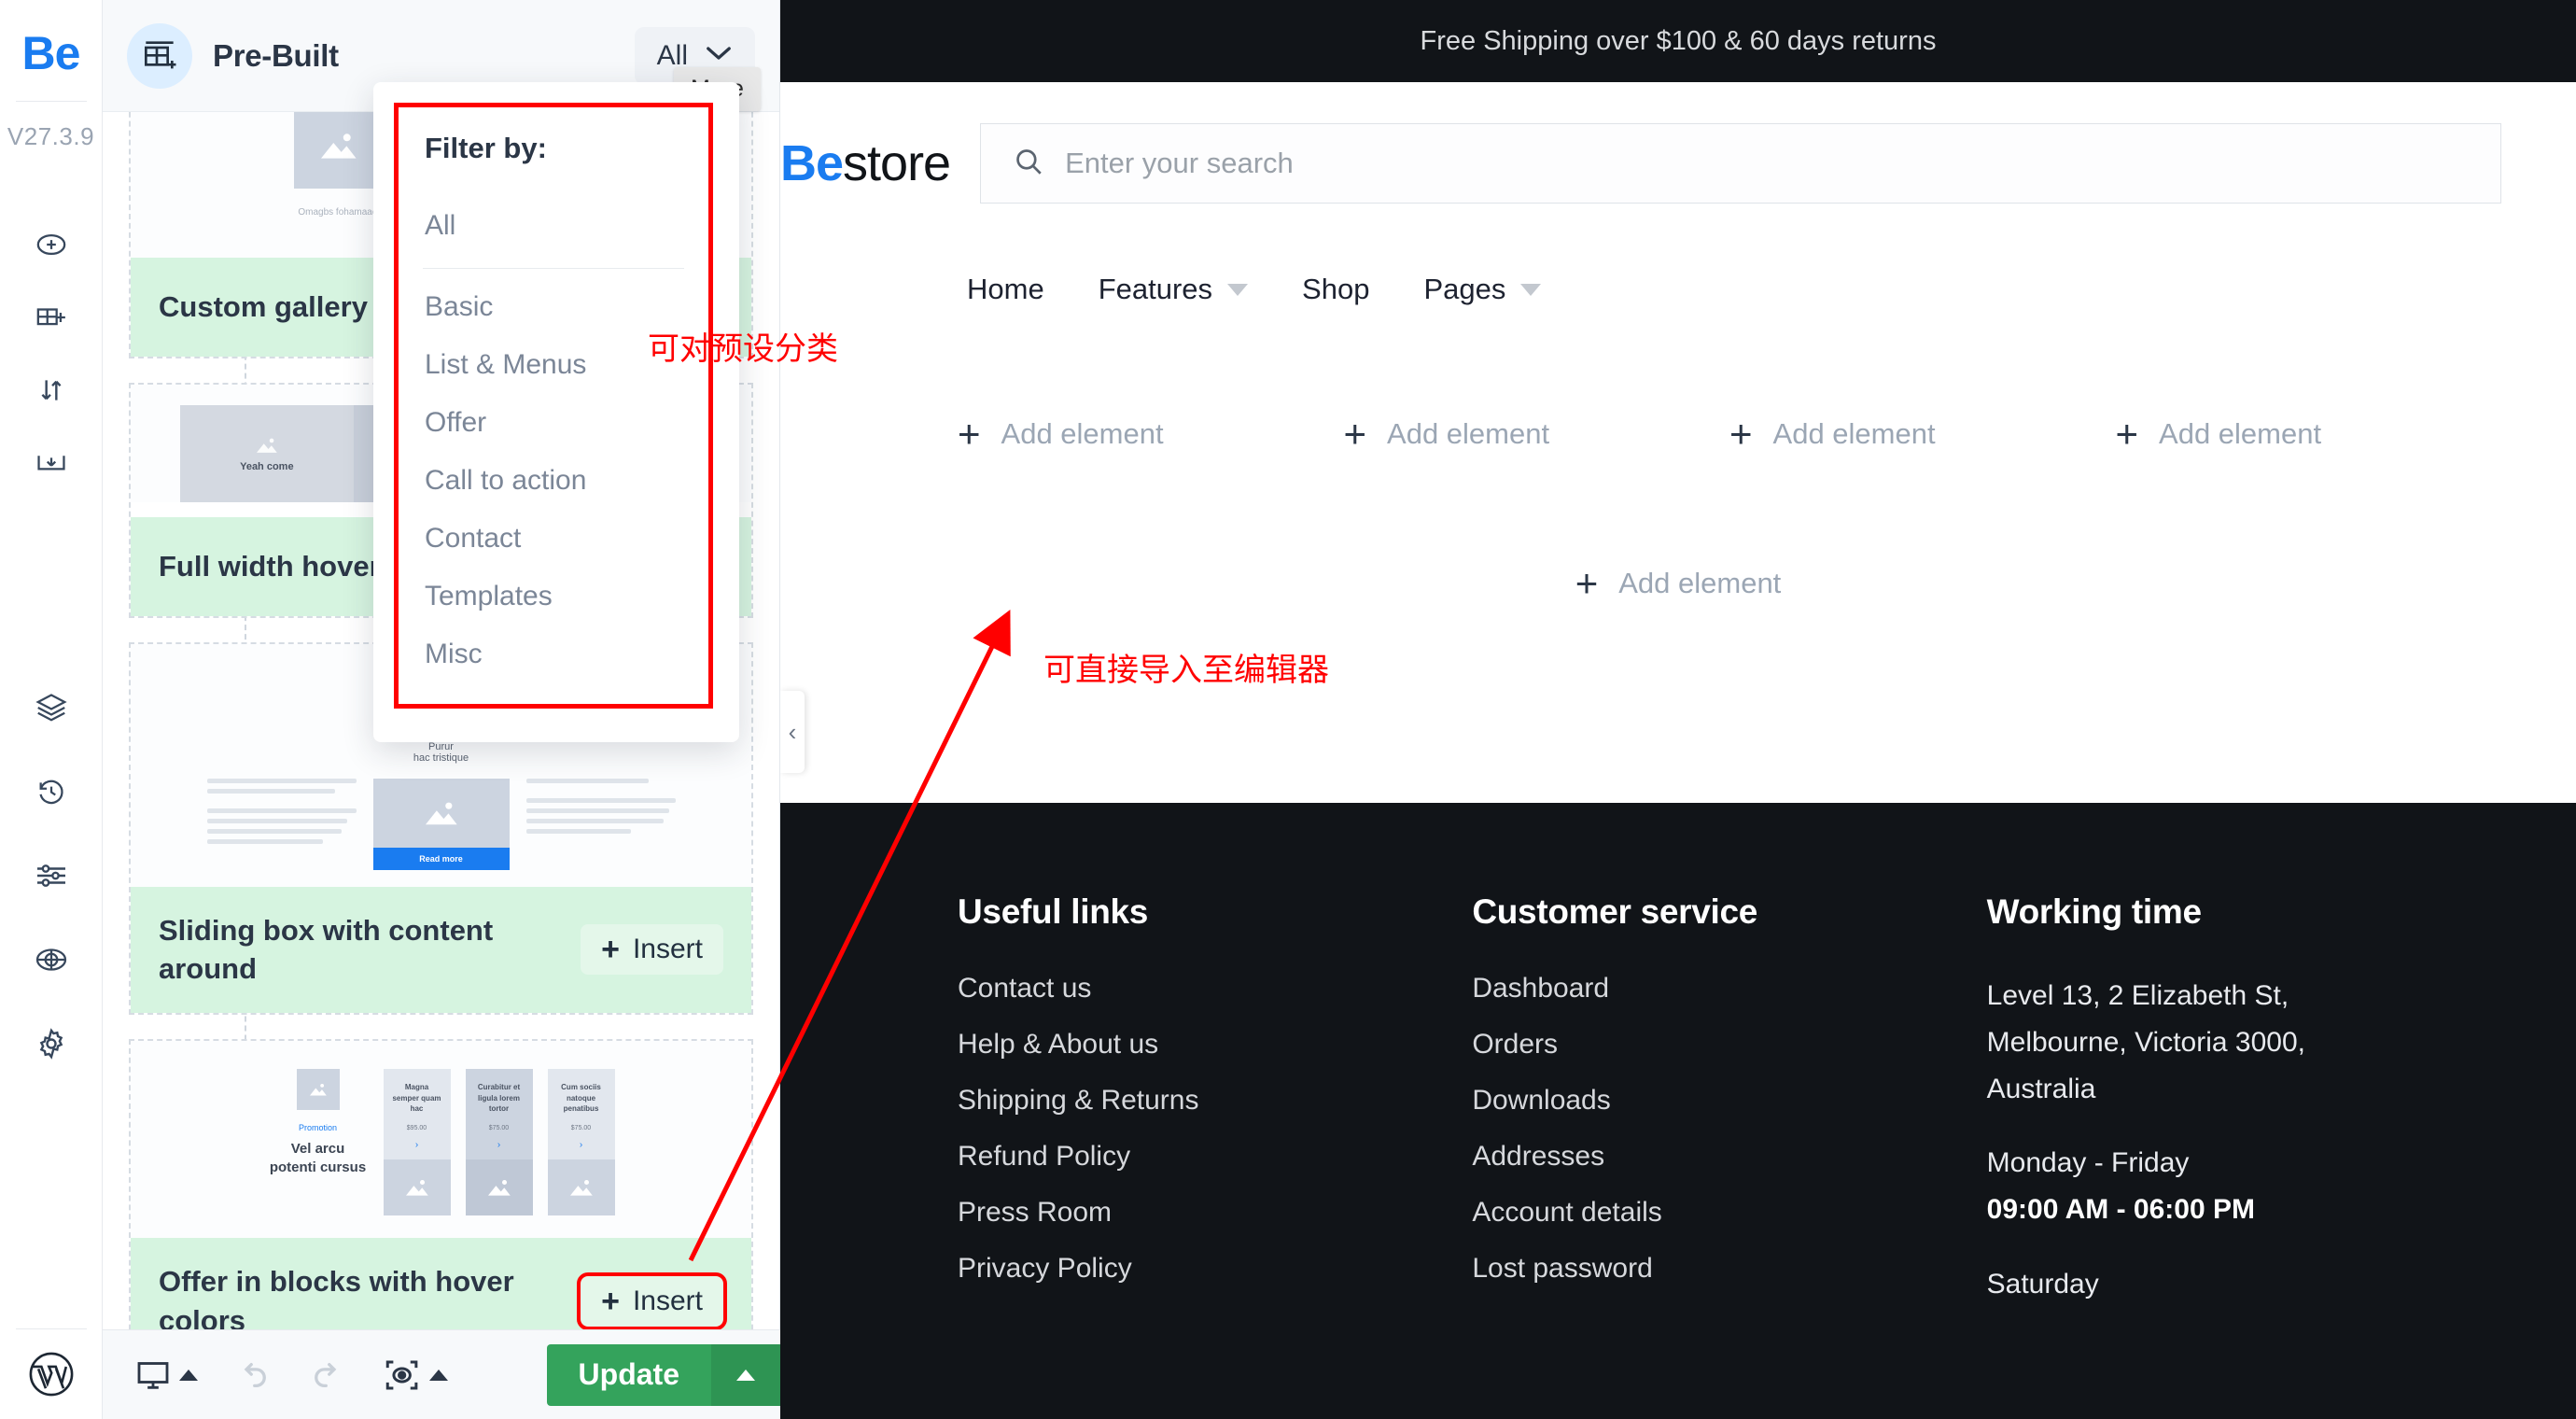 This screenshot has height=1419, width=2576. What do you see at coordinates (51, 245) in the screenshot?
I see `add-element-icon` at bounding box center [51, 245].